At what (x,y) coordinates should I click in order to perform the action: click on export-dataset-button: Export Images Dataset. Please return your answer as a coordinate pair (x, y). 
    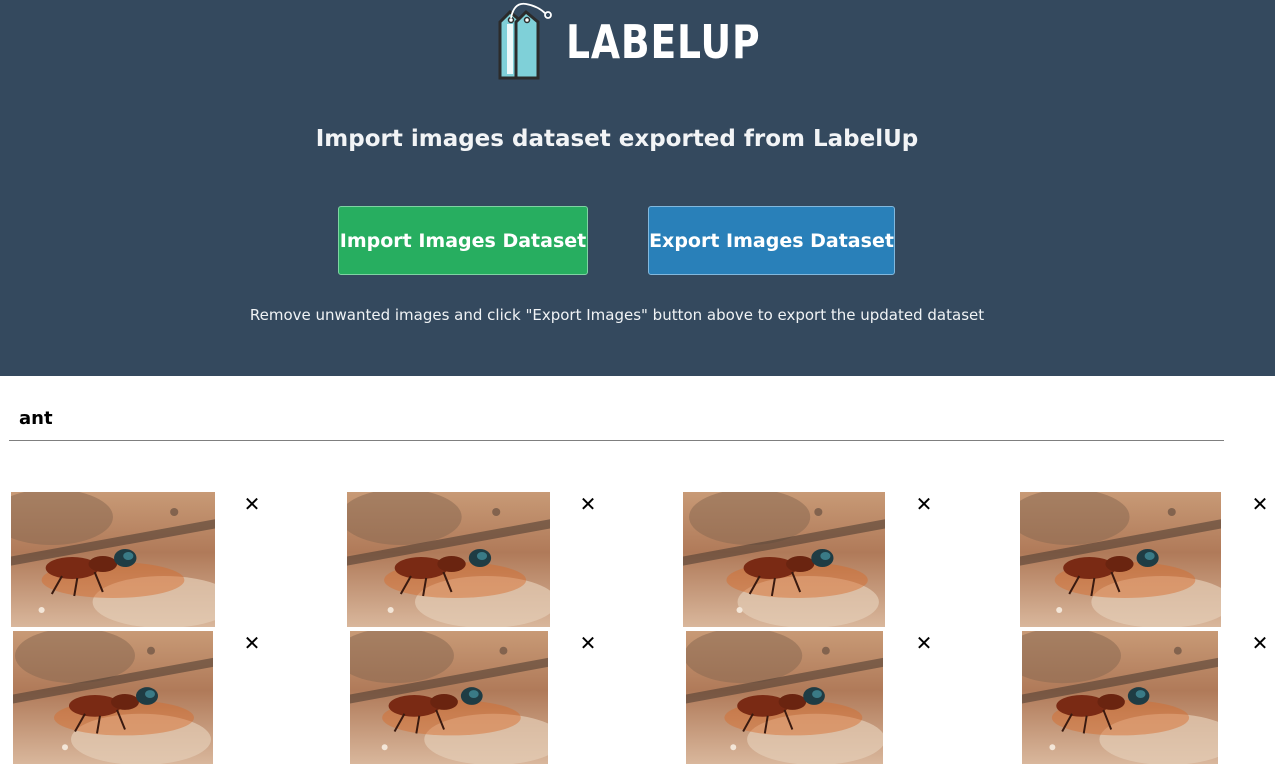
    Looking at the image, I should click on (771, 240).